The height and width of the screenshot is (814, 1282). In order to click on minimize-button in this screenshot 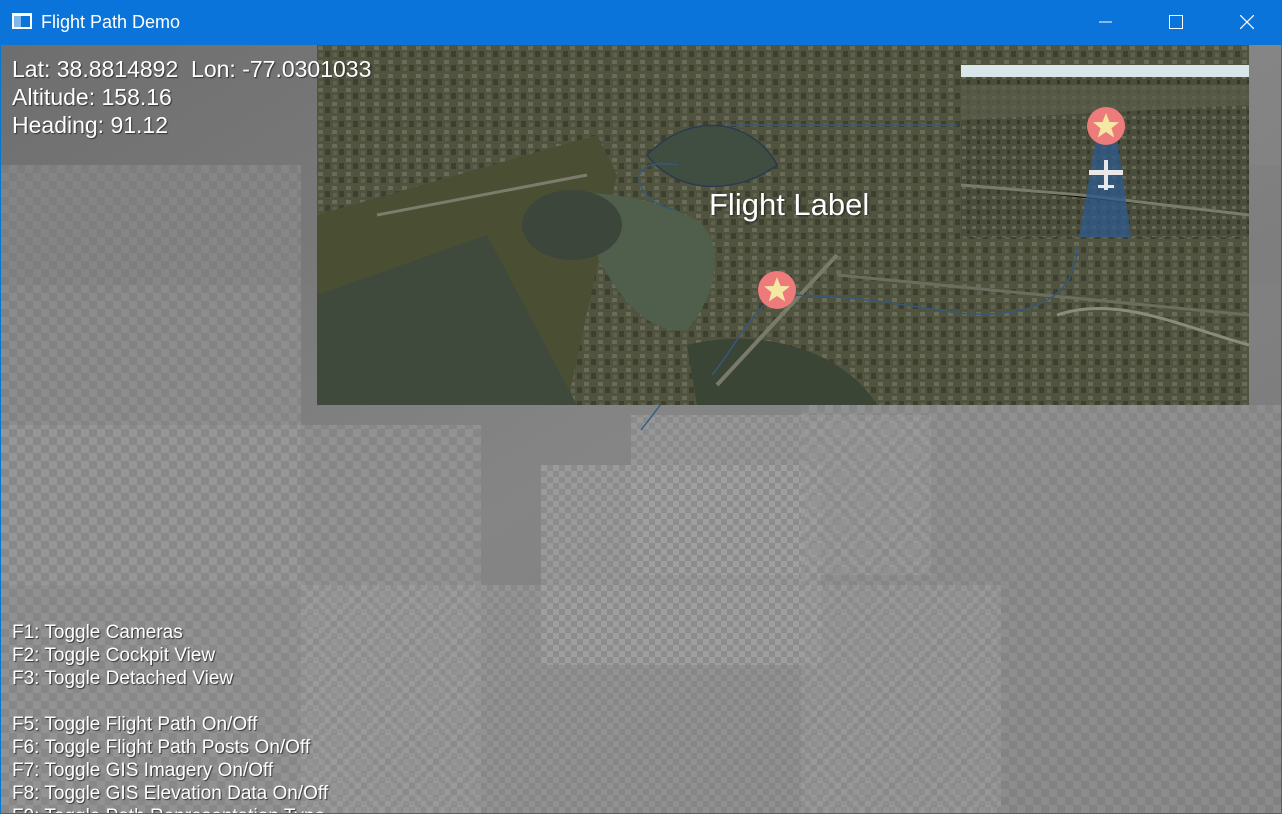, I will do `click(1106, 22)`.